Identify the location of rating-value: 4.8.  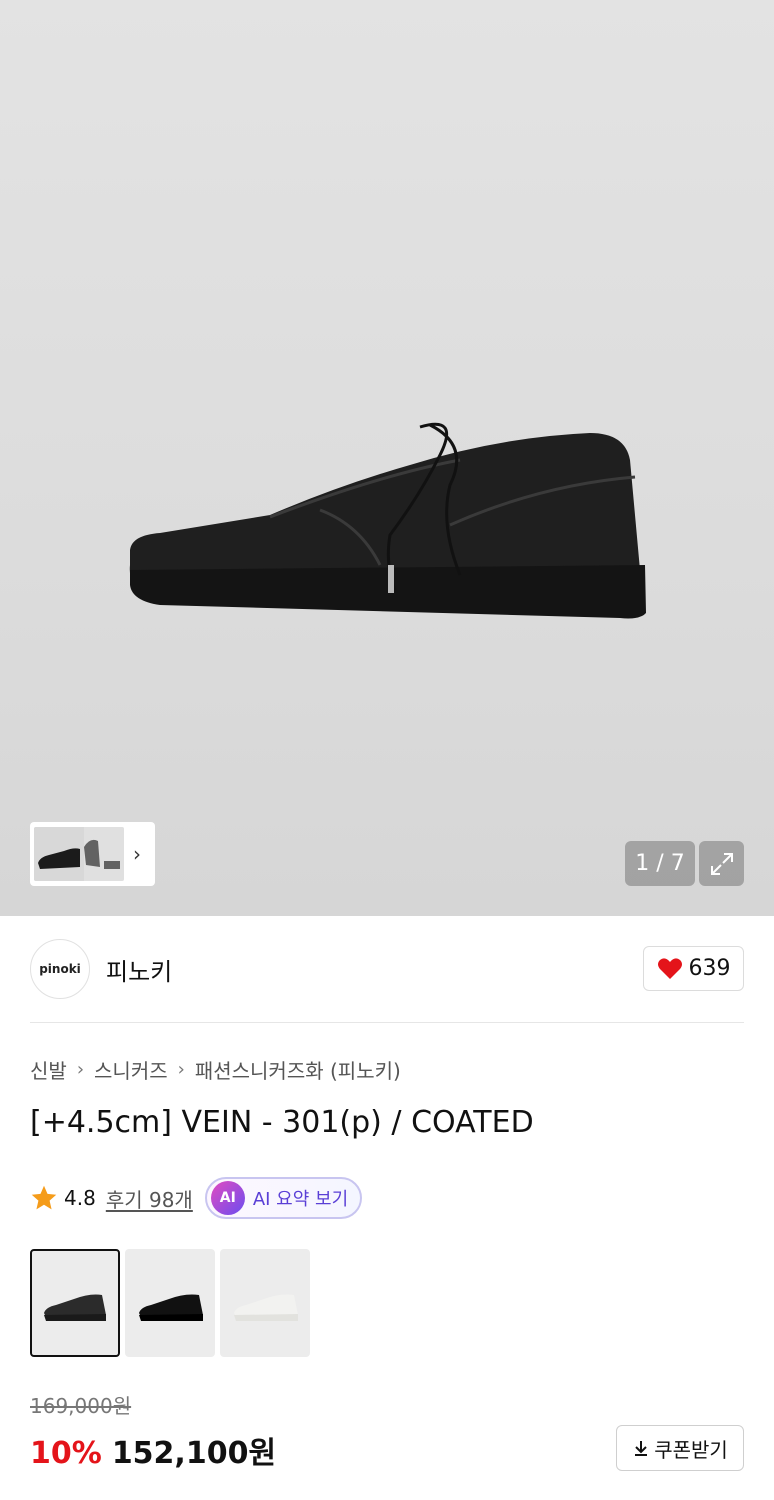
(80, 1198).